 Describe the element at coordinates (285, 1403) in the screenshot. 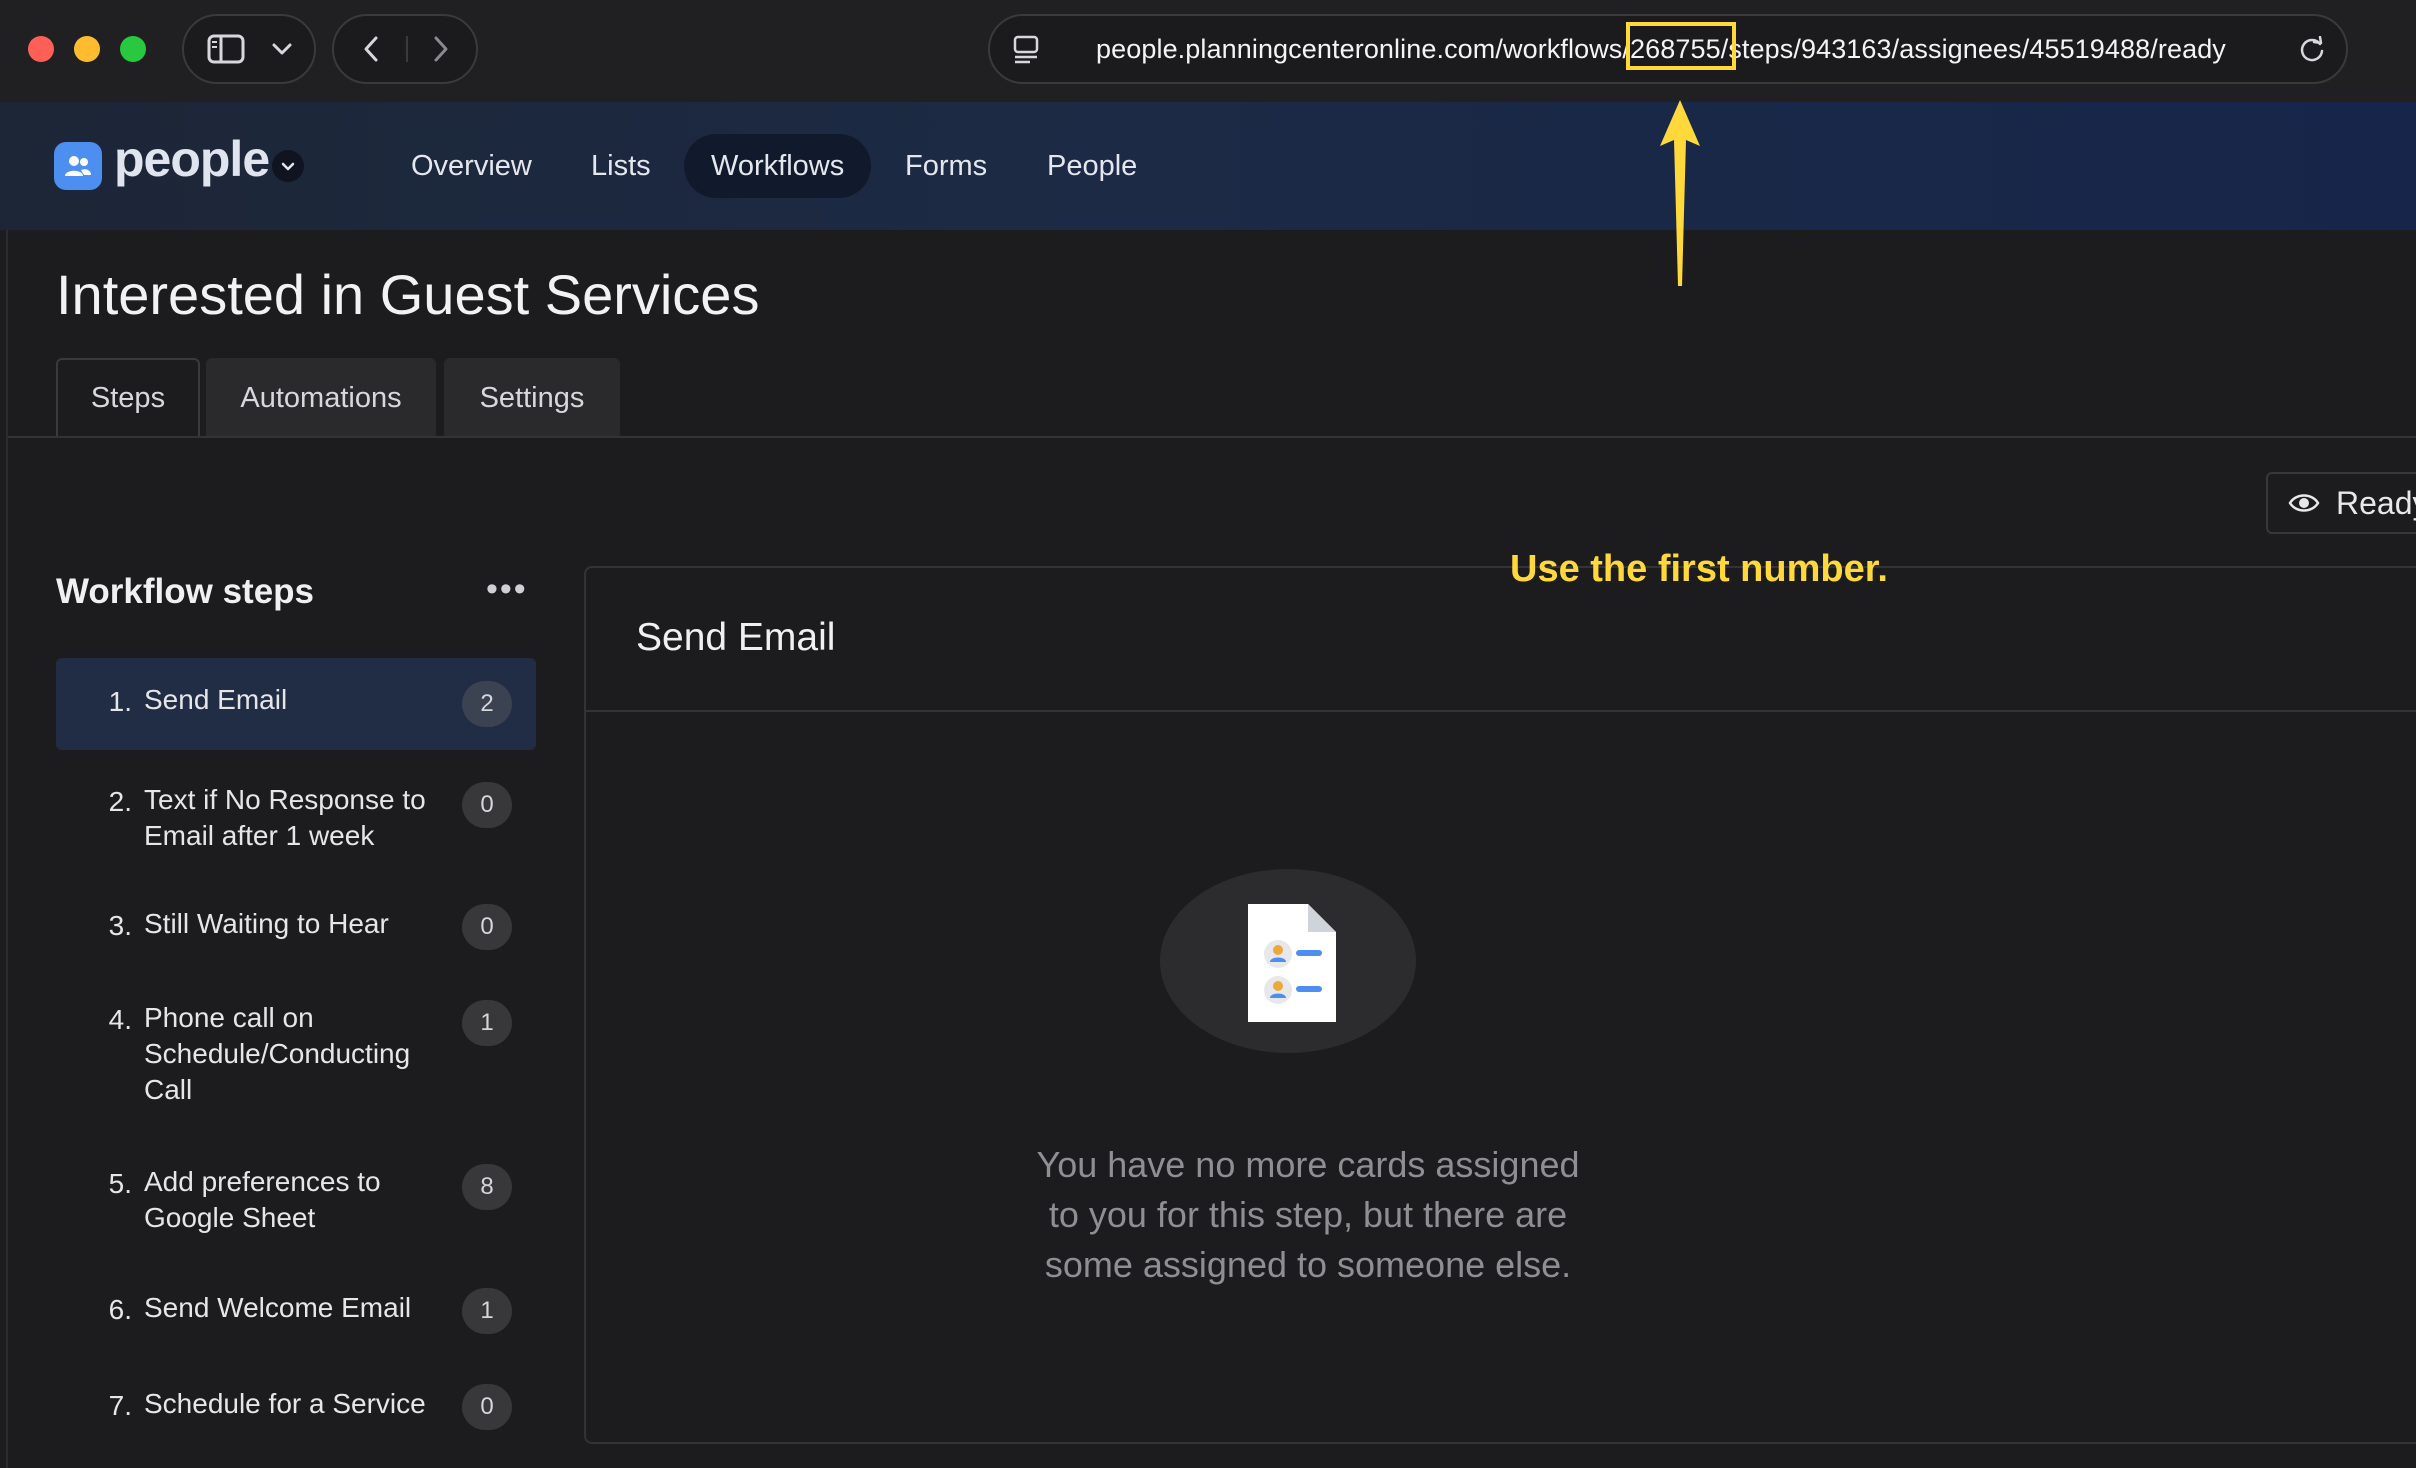

I see `step-name: Schedule for a Service` at that location.